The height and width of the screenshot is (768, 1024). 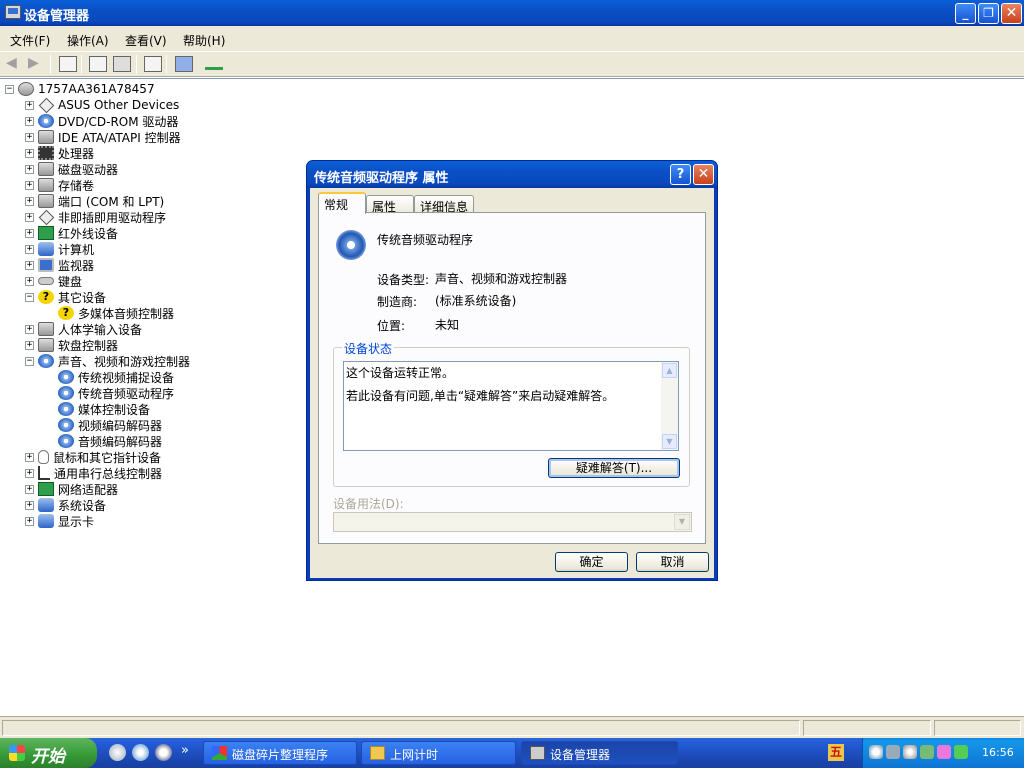 What do you see at coordinates (48, 753) in the screenshot?
I see `start-button: 开始` at bounding box center [48, 753].